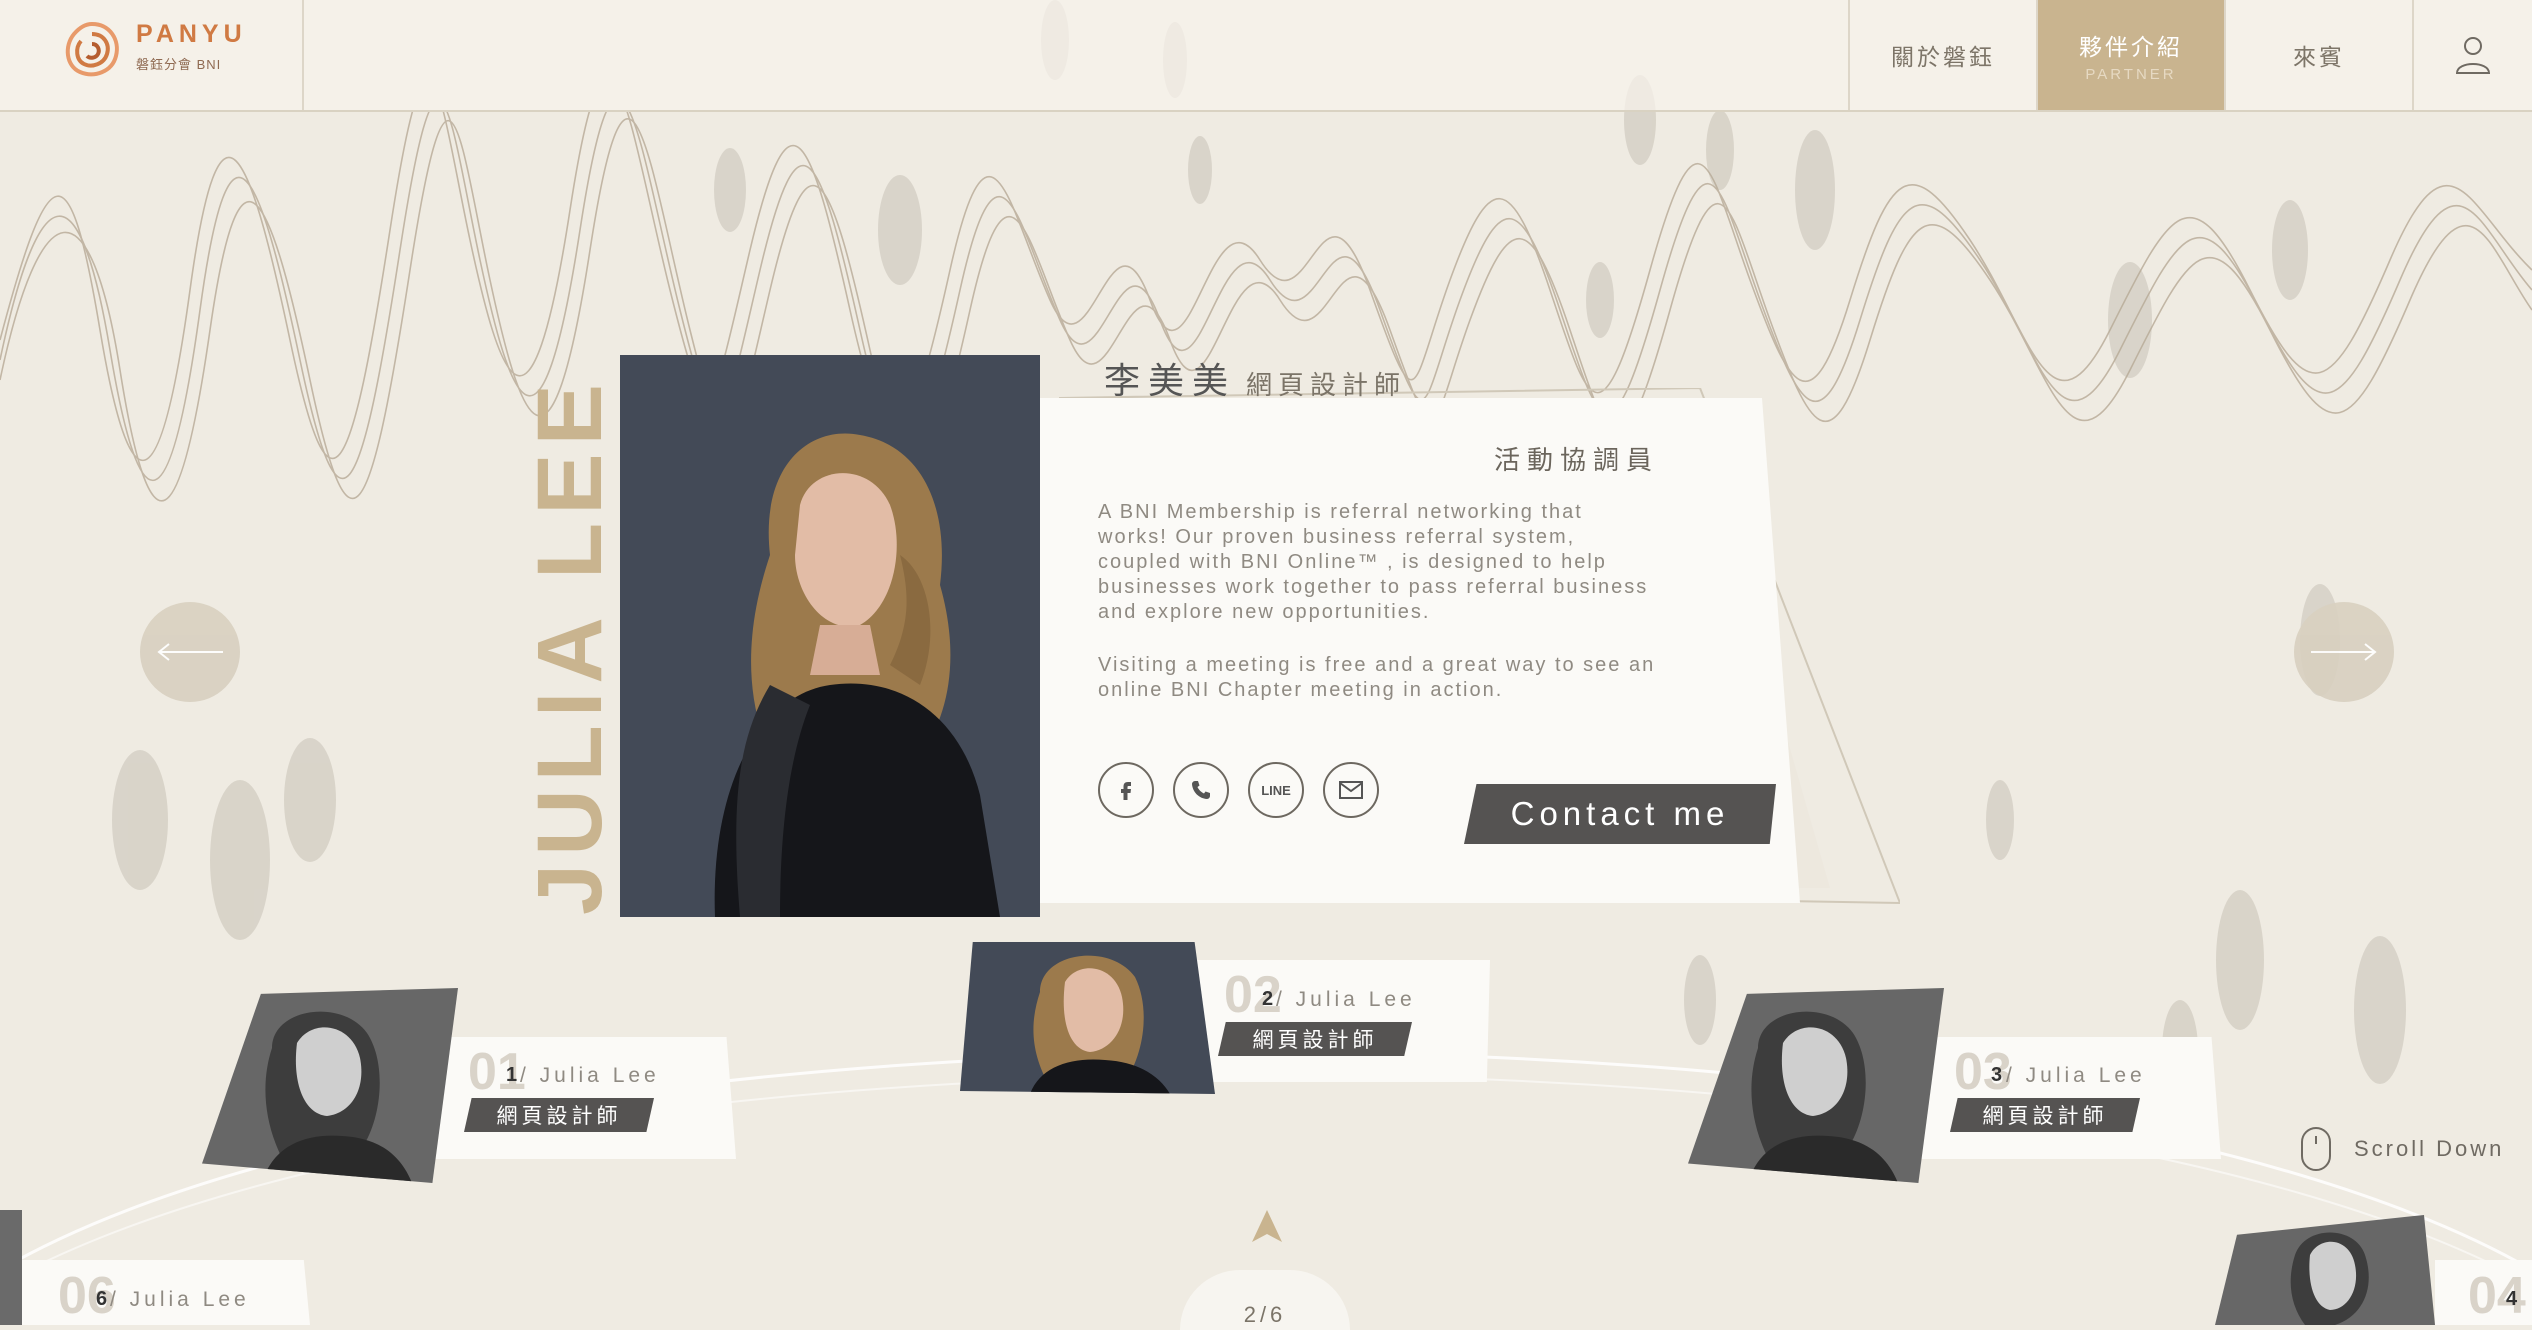 The height and width of the screenshot is (1330, 2532). I want to click on vertical-english-name: JULIA LEE, so click(570, 645).